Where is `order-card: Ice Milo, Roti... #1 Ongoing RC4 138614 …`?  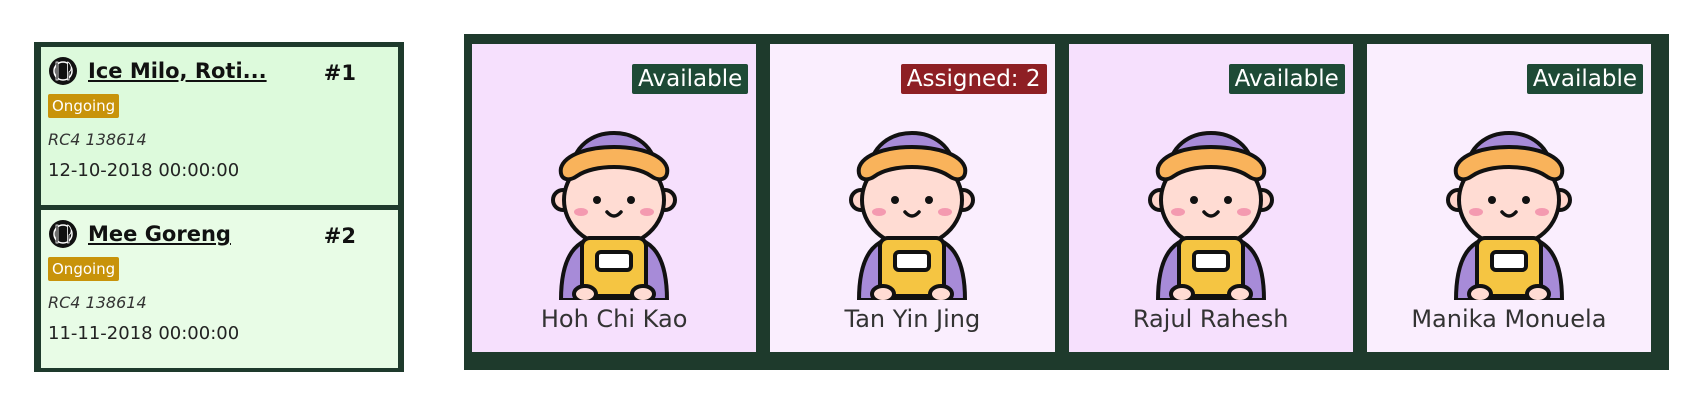
order-card: Ice Milo, Roti... #1 Ongoing RC4 138614 … is located at coordinates (219, 126).